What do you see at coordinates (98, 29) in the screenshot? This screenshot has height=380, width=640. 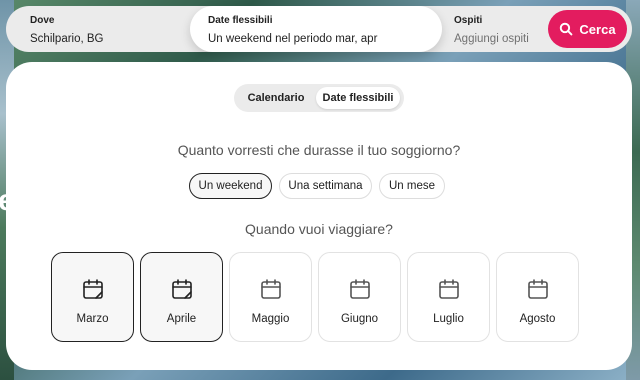 I see `where-field: Dove Schilpario, BG` at bounding box center [98, 29].